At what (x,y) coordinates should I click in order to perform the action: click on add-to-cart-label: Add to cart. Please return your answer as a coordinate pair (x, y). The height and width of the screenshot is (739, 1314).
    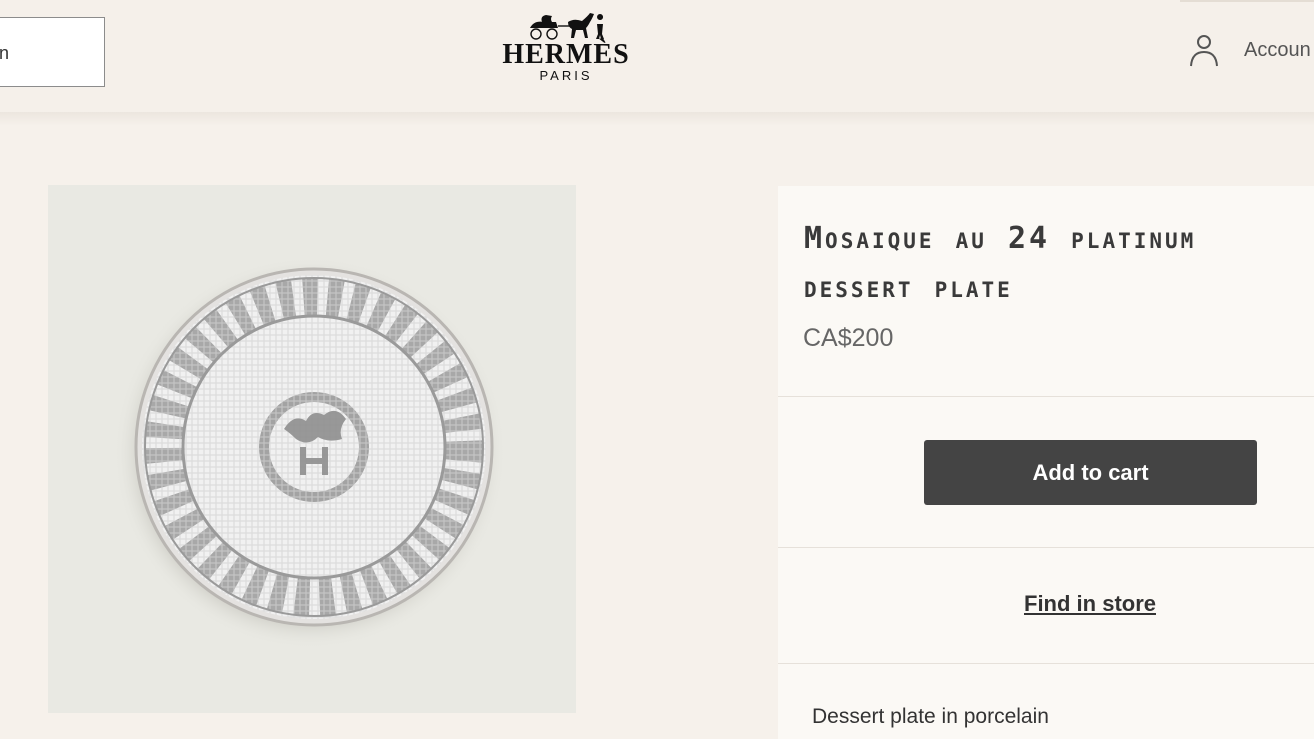
    Looking at the image, I should click on (1090, 472).